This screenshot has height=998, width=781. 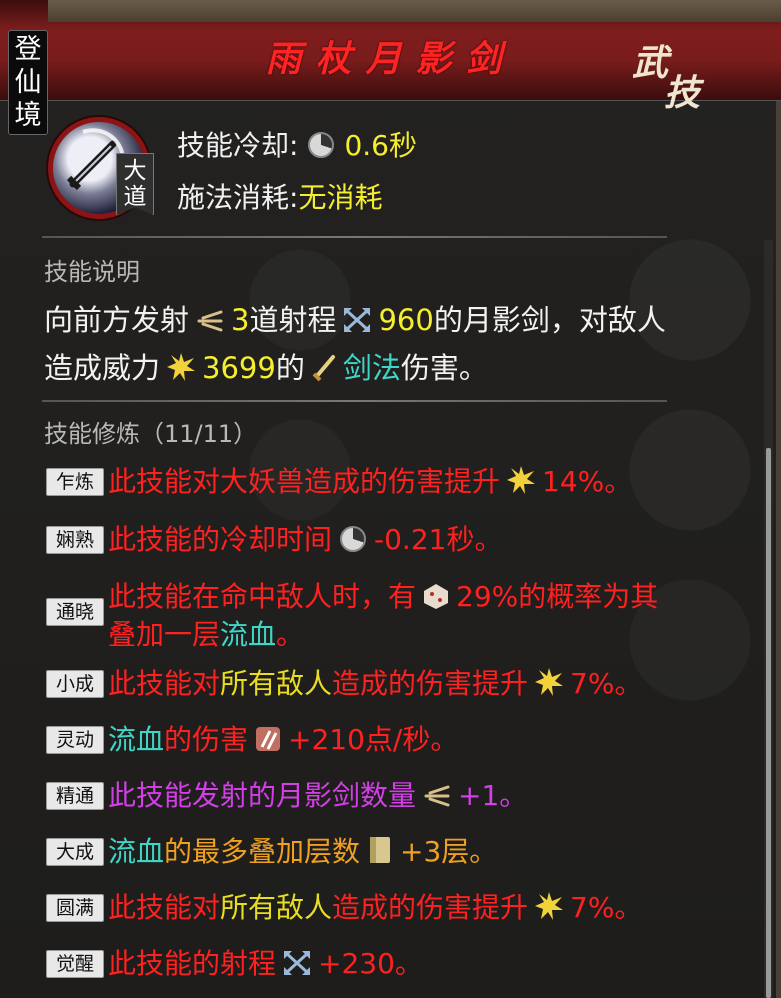 I want to click on row-value: -0.21秒。, so click(x=438, y=539).